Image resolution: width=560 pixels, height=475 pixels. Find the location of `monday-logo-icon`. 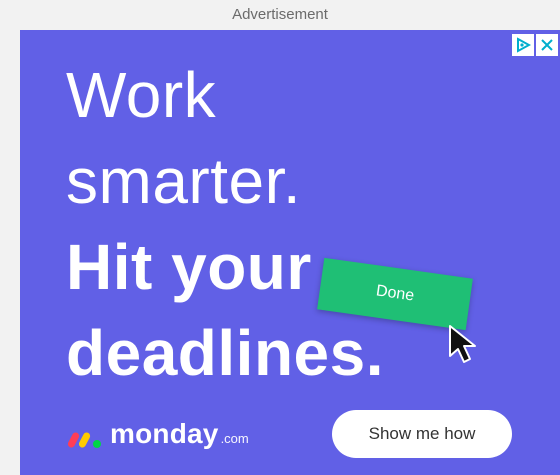

monday-logo-icon is located at coordinates (84, 440).